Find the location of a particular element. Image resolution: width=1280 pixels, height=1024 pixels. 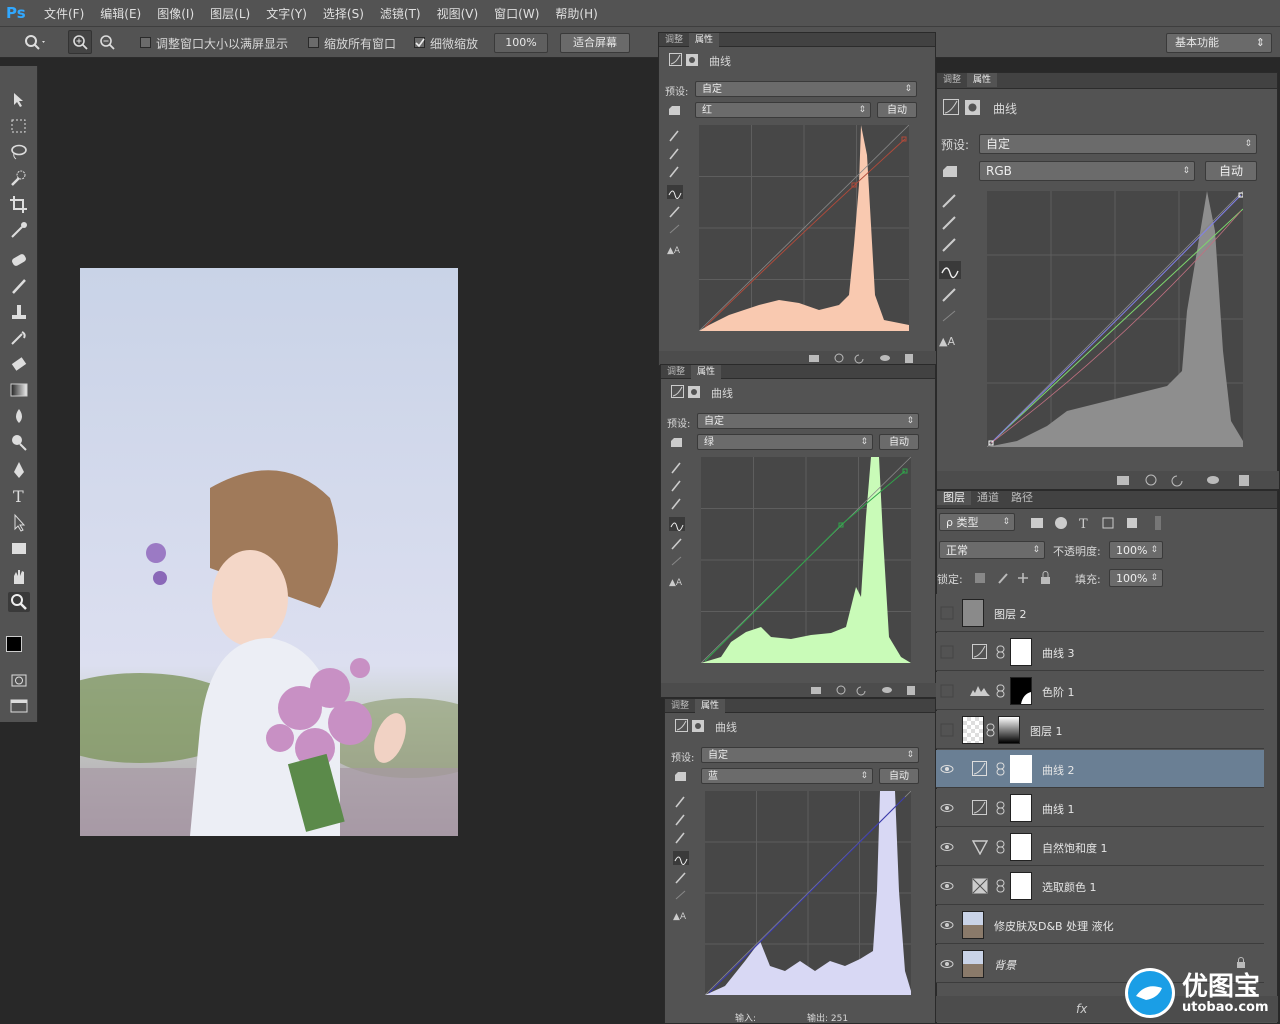

menu-window: 窗口(W) is located at coordinates (516, 13).